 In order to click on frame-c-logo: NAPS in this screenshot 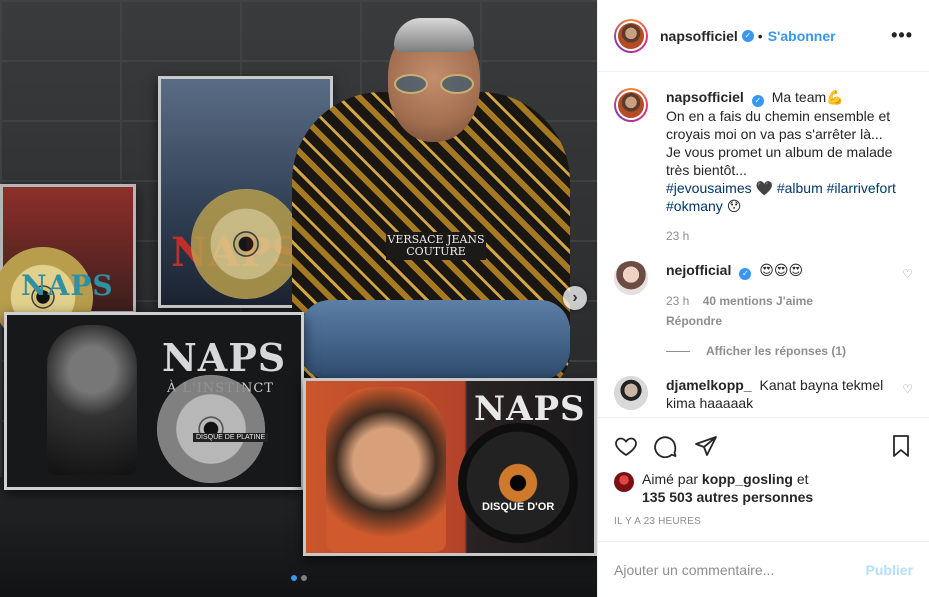, I will do `click(224, 357)`.